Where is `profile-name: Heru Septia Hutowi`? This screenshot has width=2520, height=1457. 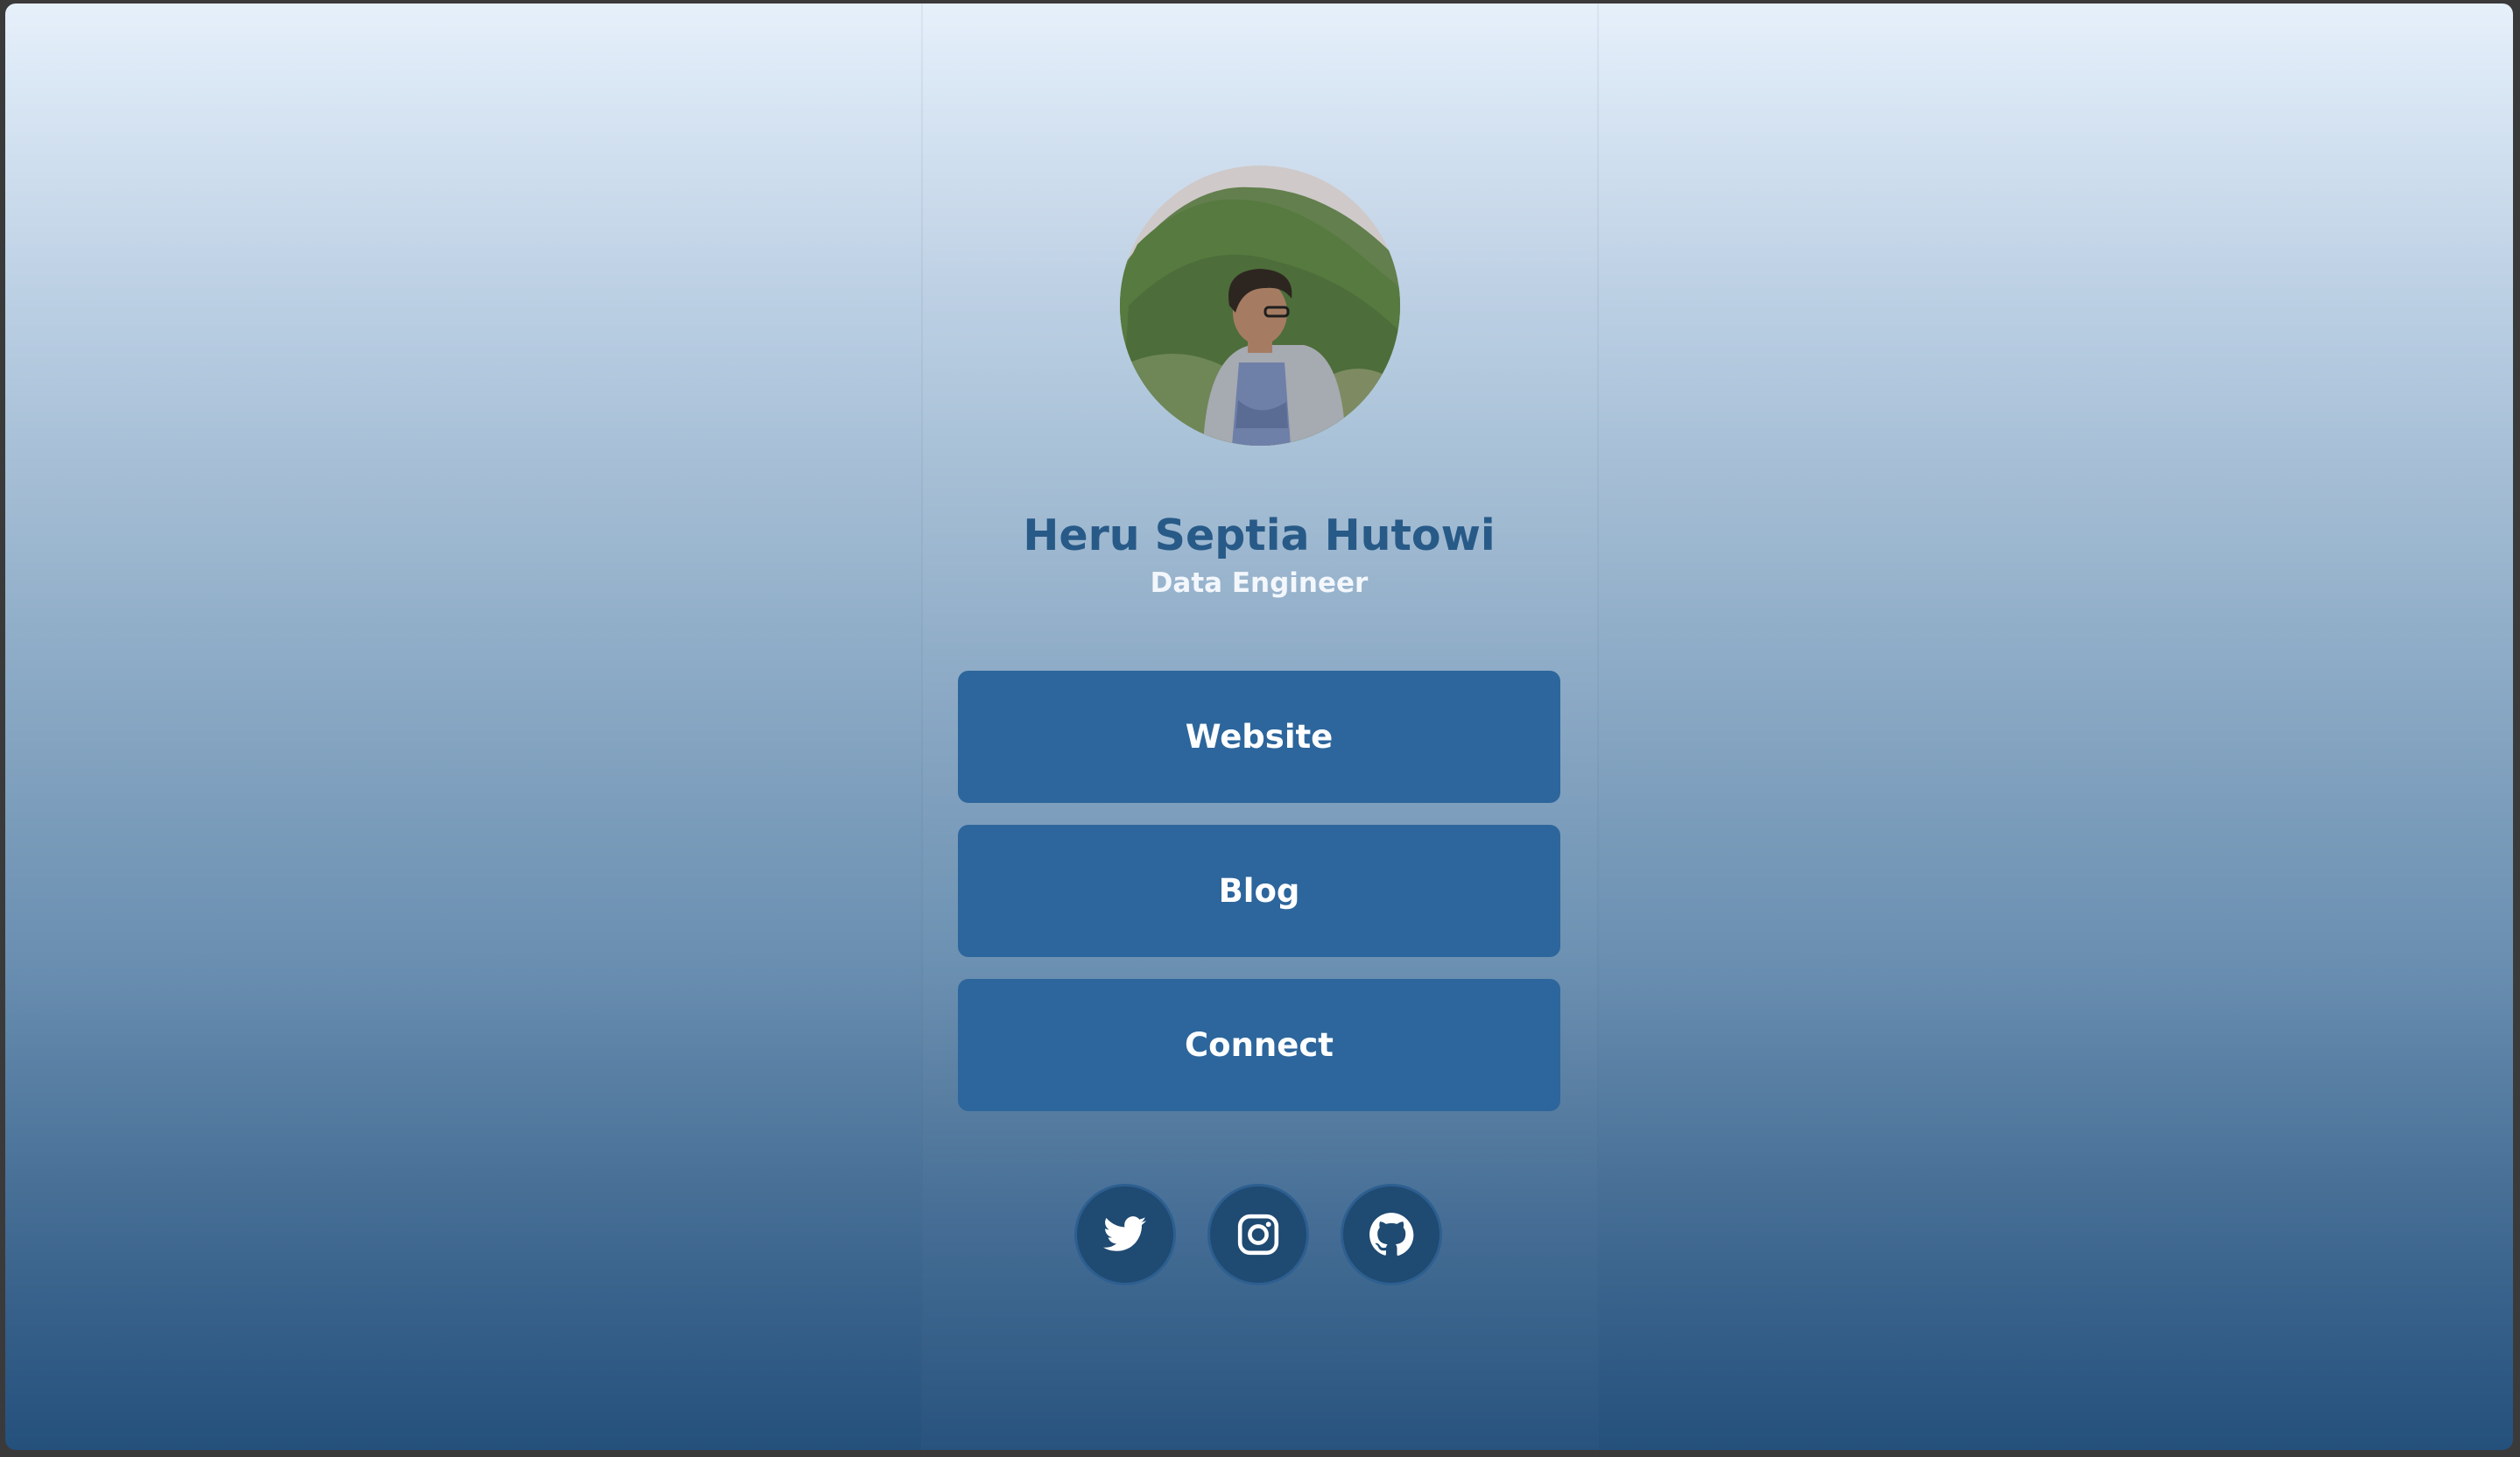
profile-name: Heru Septia Hutowi is located at coordinates (1259, 535).